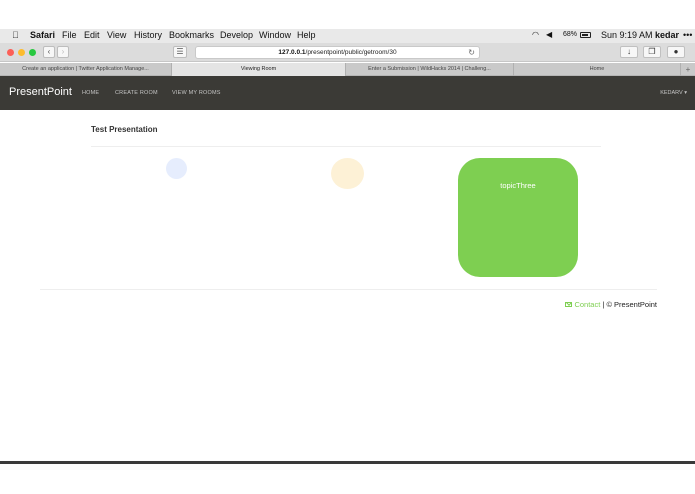 Image resolution: width=695 pixels, height=494 pixels. What do you see at coordinates (652, 52) in the screenshot?
I see `show-tabs-icon: ❐` at bounding box center [652, 52].